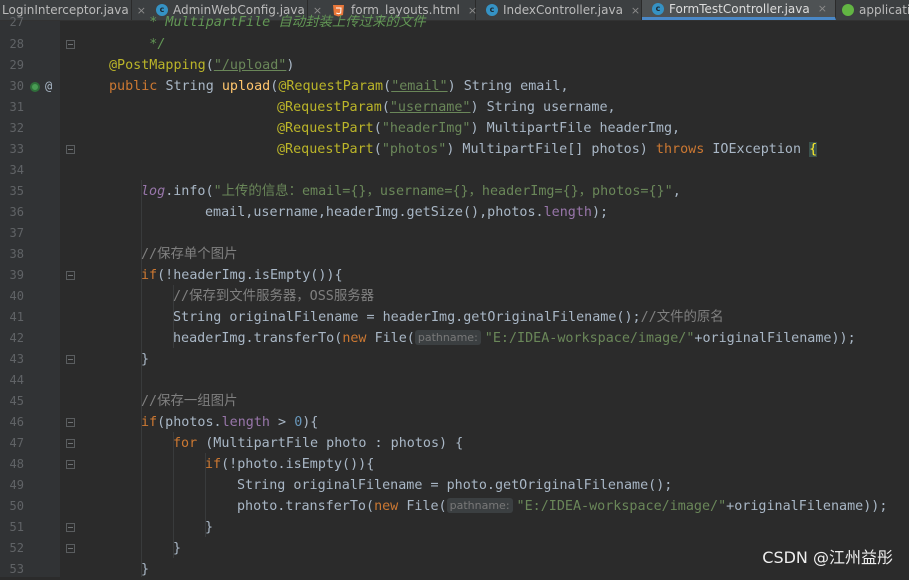  I want to click on line-number: 29, so click(16, 65).